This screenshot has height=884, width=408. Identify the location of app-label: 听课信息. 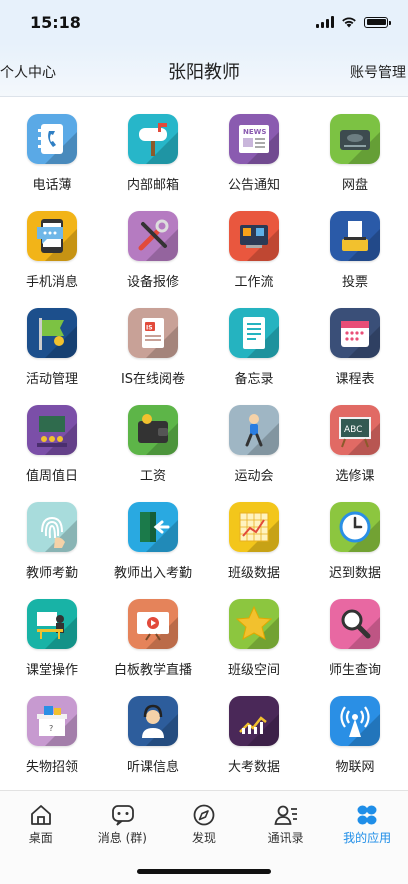
(152, 767).